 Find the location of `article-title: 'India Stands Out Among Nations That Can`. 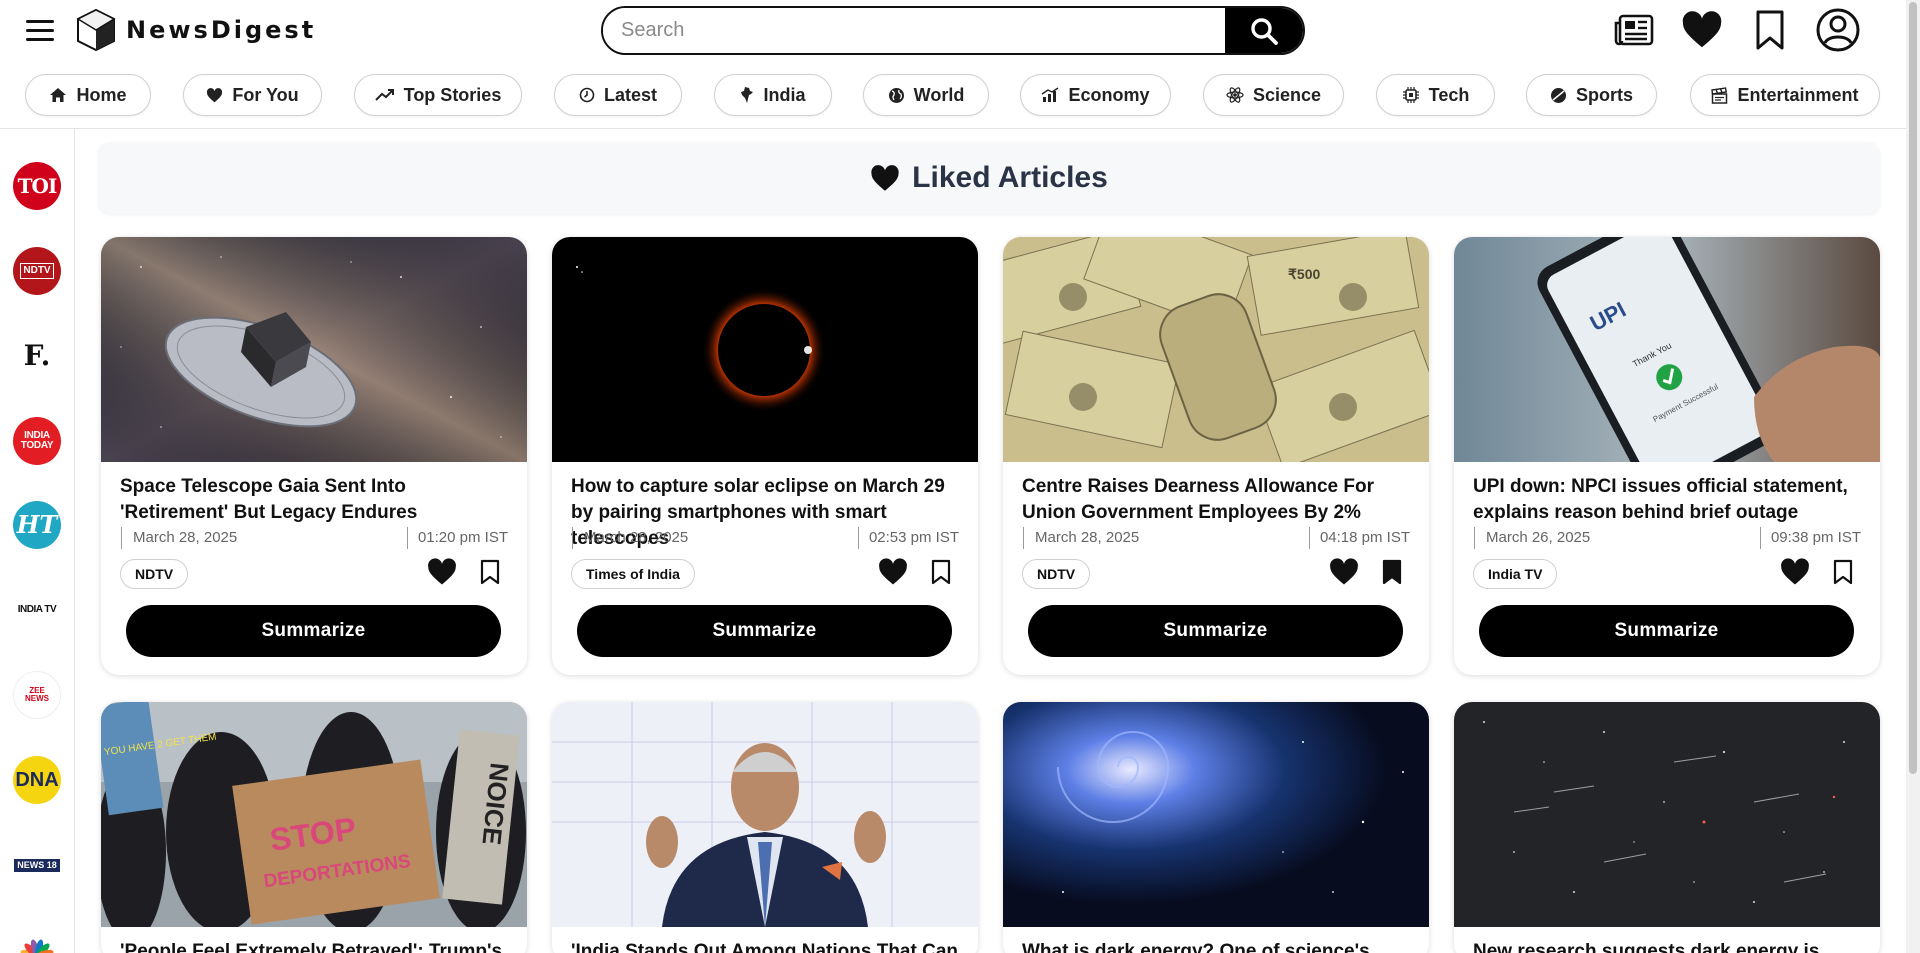

article-title: 'India Stands Out Among Nations That Can is located at coordinates (766, 946).